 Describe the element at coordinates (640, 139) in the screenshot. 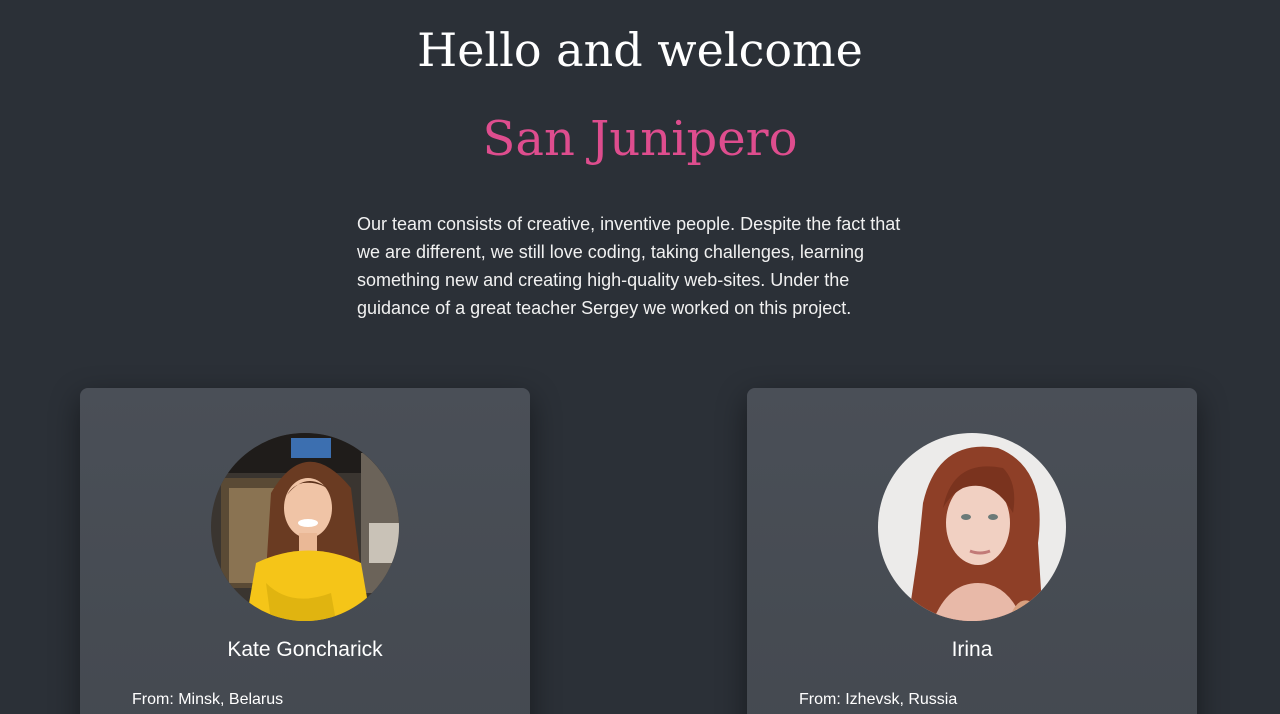

I see `brand-title: San Junipero` at that location.